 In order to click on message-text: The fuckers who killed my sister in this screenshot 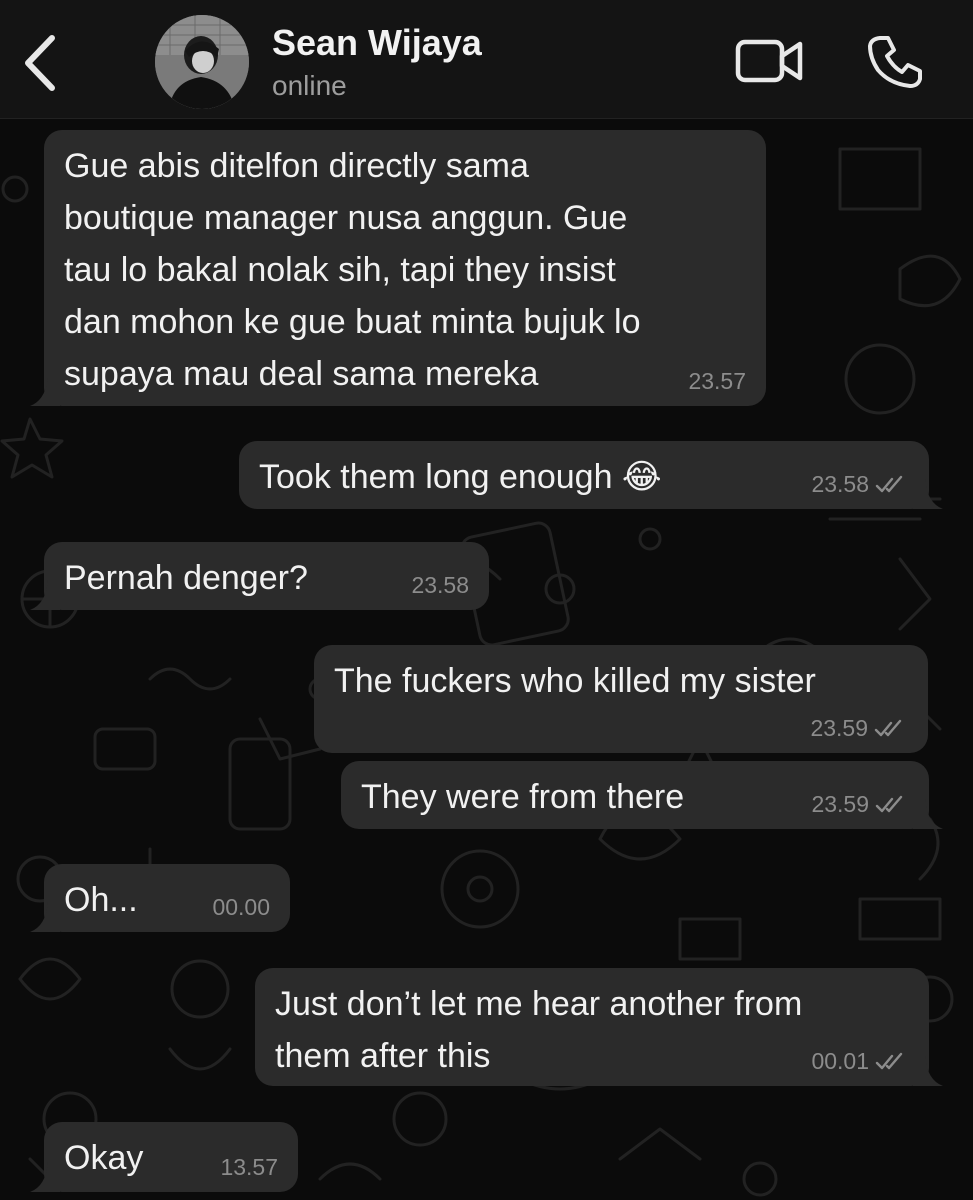, I will do `click(575, 681)`.